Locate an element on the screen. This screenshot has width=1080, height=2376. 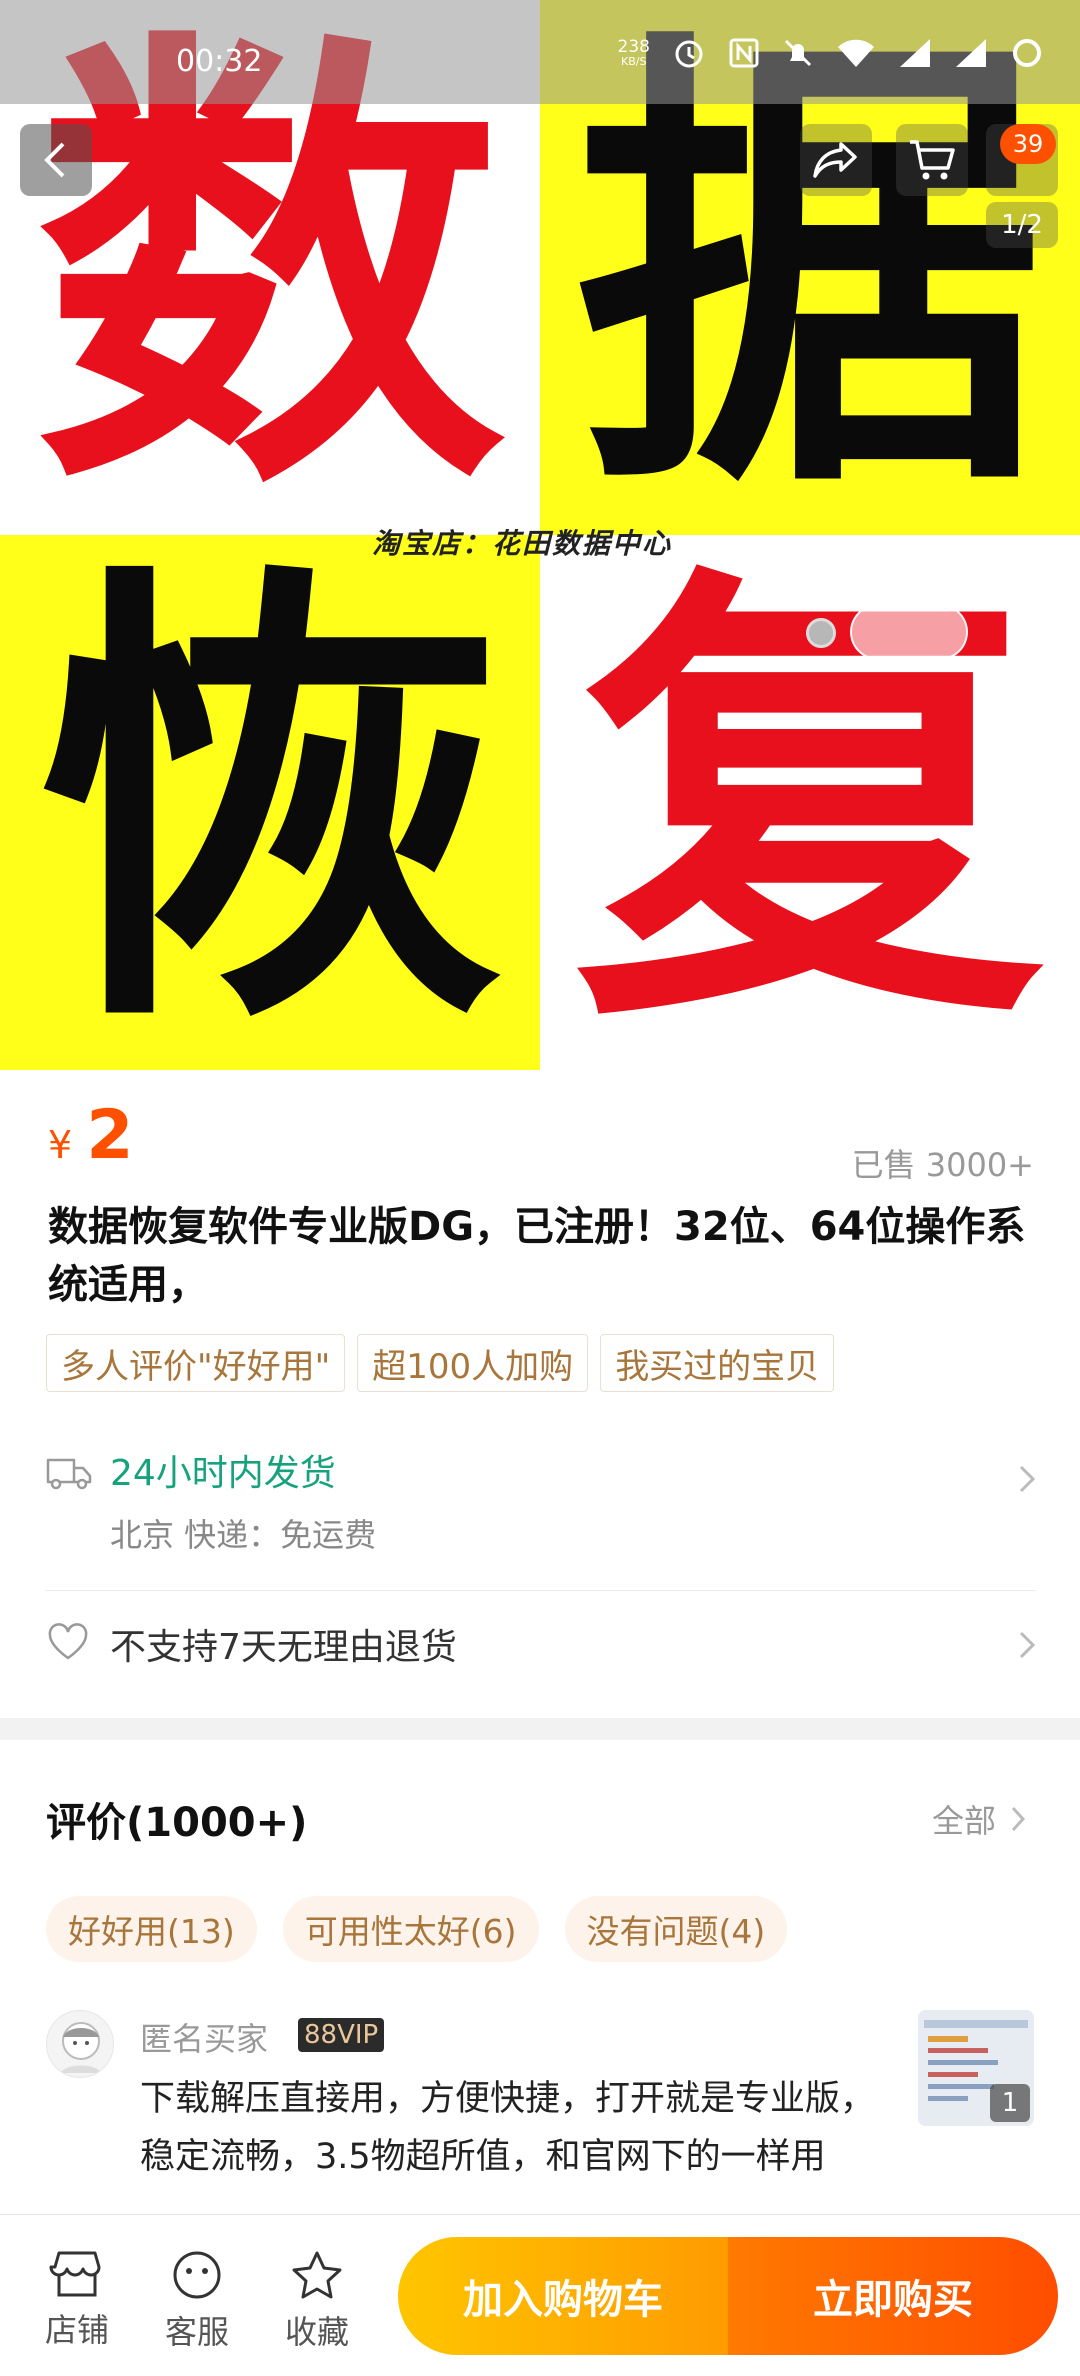
divider is located at coordinates (541, 1590).